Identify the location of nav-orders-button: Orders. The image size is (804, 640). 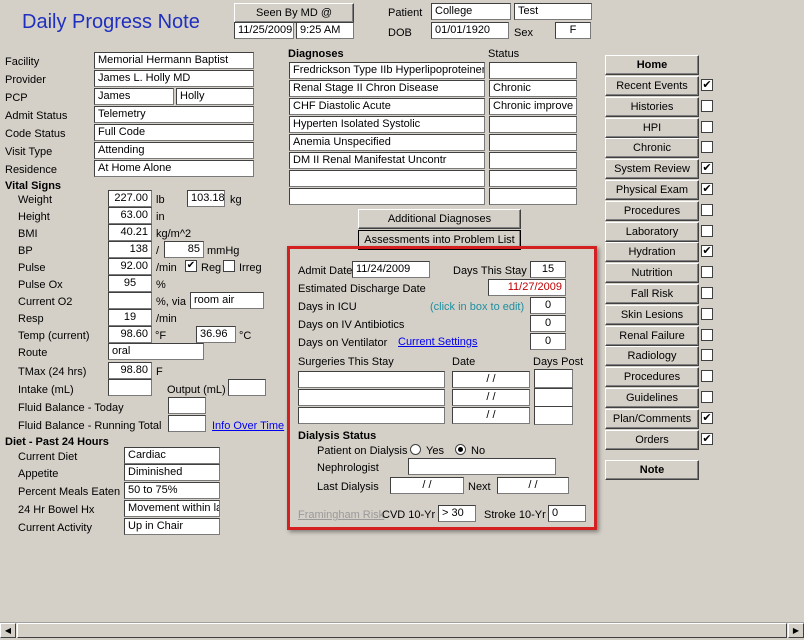
(652, 439).